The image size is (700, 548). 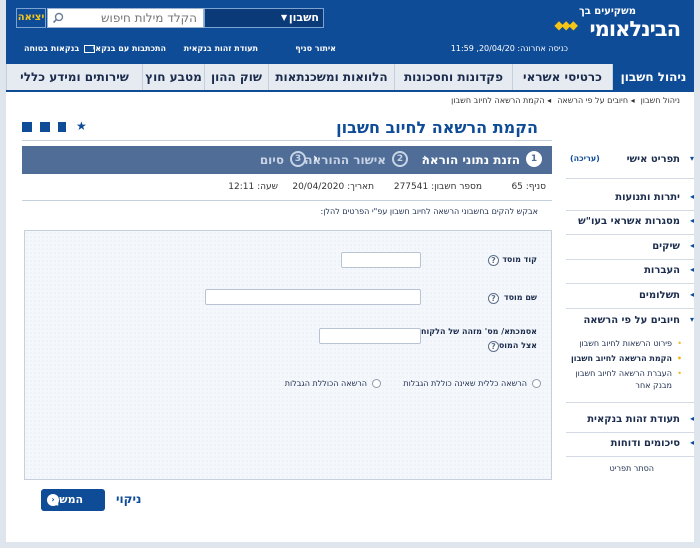 I want to click on radio-no-limits, so click(x=536, y=383).